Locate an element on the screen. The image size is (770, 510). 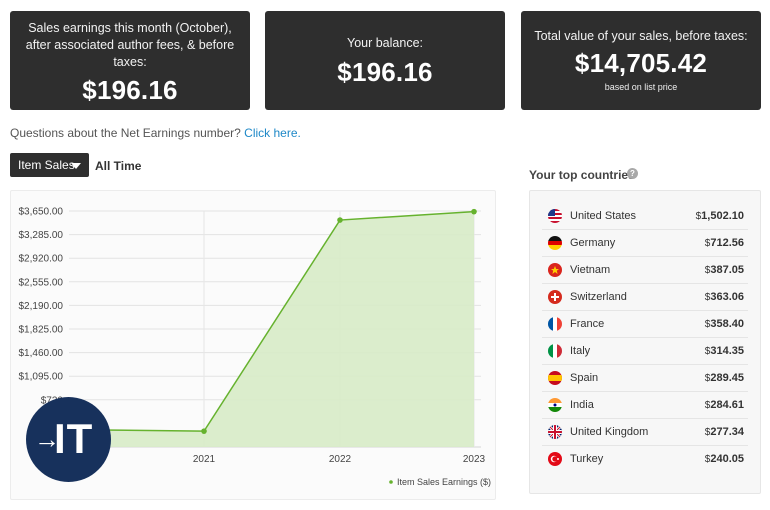
country-row: Switzerland $363.06 is located at coordinates (645, 297).